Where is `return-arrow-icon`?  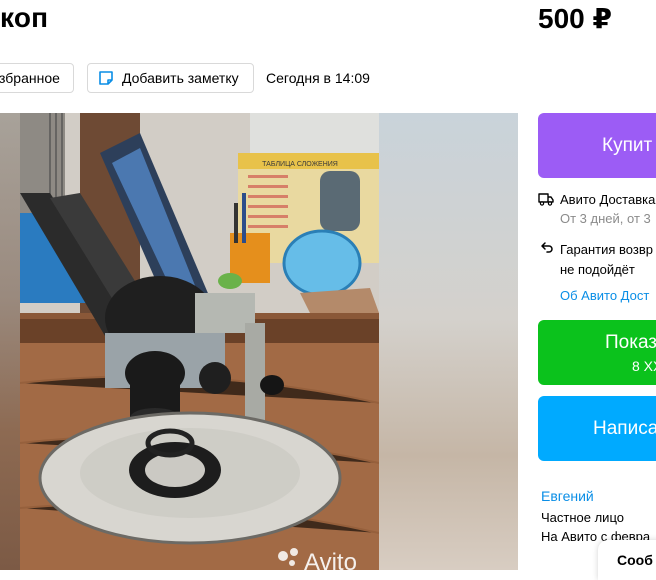 return-arrow-icon is located at coordinates (547, 247).